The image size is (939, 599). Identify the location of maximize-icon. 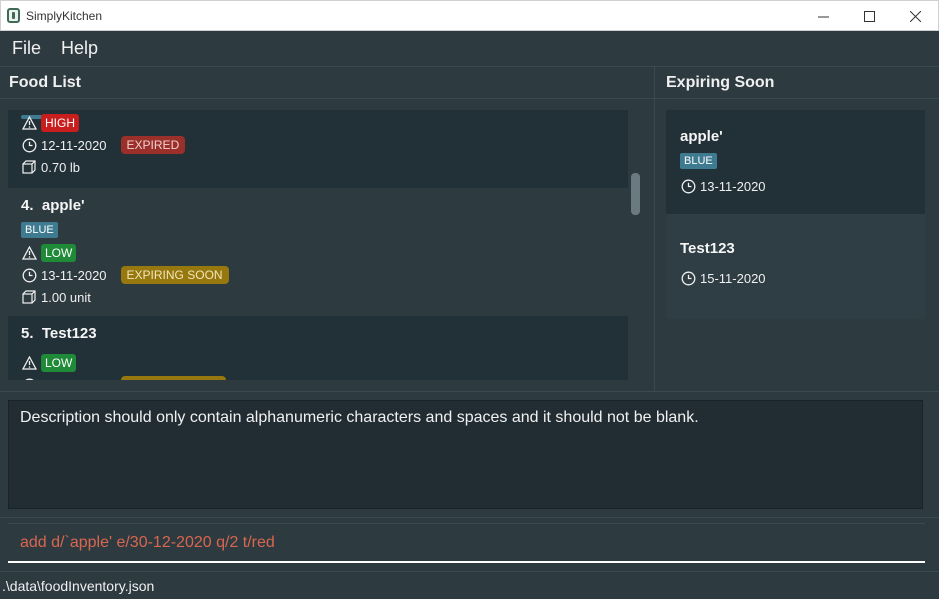
(869, 16).